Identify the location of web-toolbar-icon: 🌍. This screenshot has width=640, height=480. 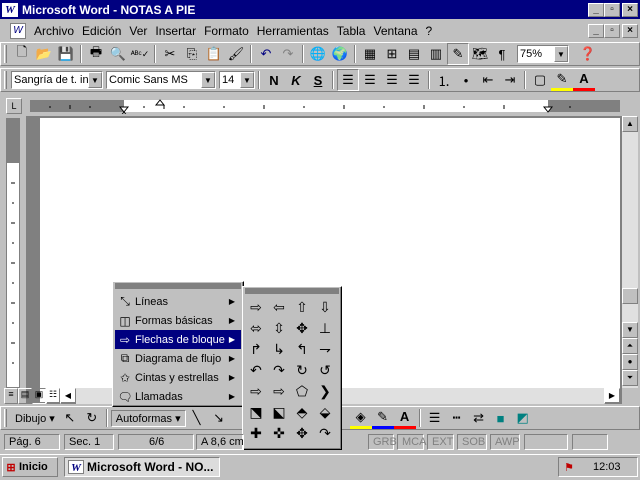
(340, 54).